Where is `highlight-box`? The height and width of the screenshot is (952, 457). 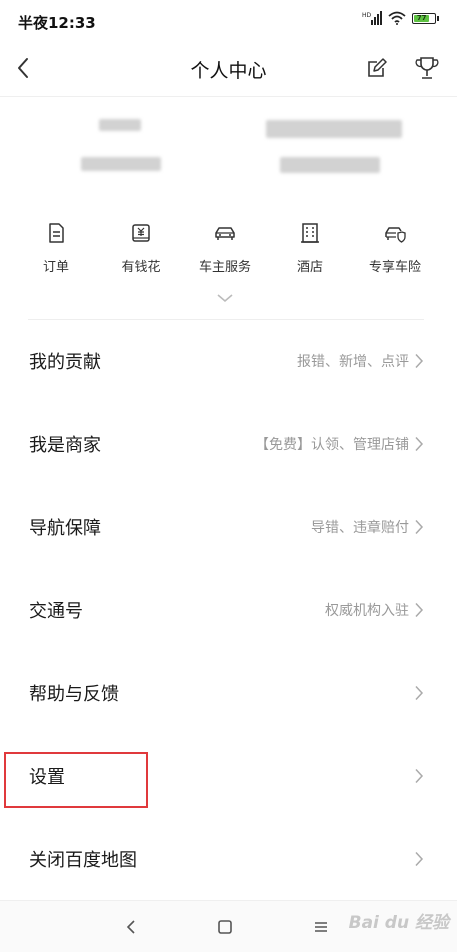 highlight-box is located at coordinates (76, 780).